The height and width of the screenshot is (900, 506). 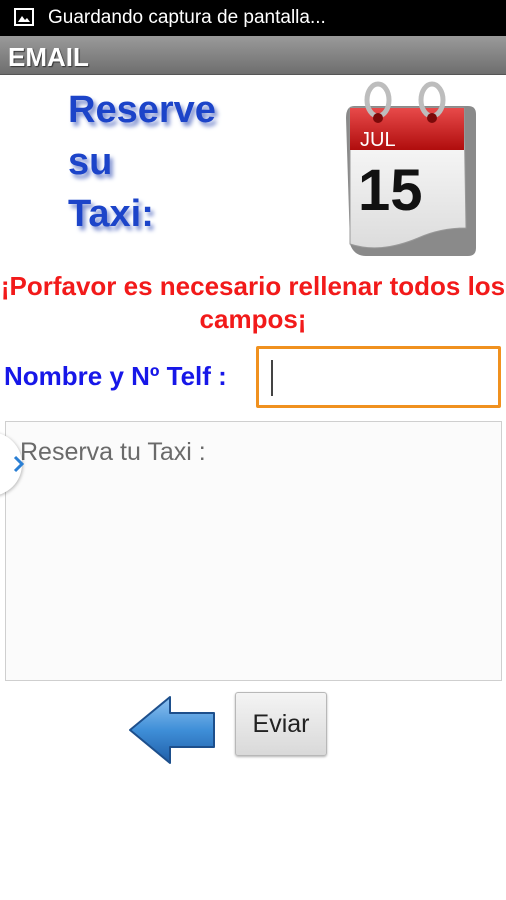 What do you see at coordinates (172, 730) in the screenshot?
I see `back-arrow-icon` at bounding box center [172, 730].